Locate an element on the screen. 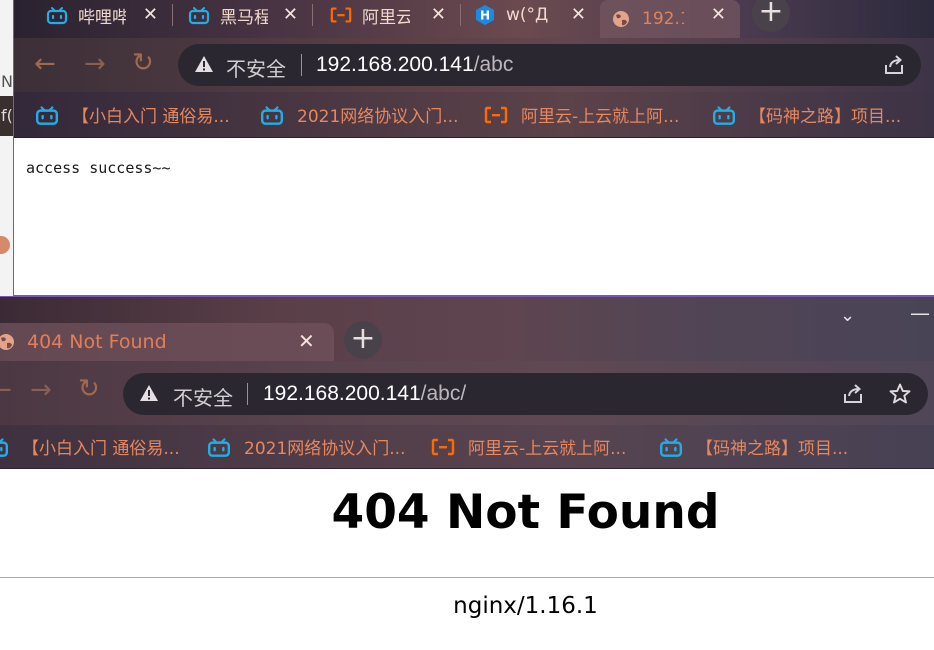 This screenshot has height=650, width=934. svg-text: H is located at coordinates (485, 16).